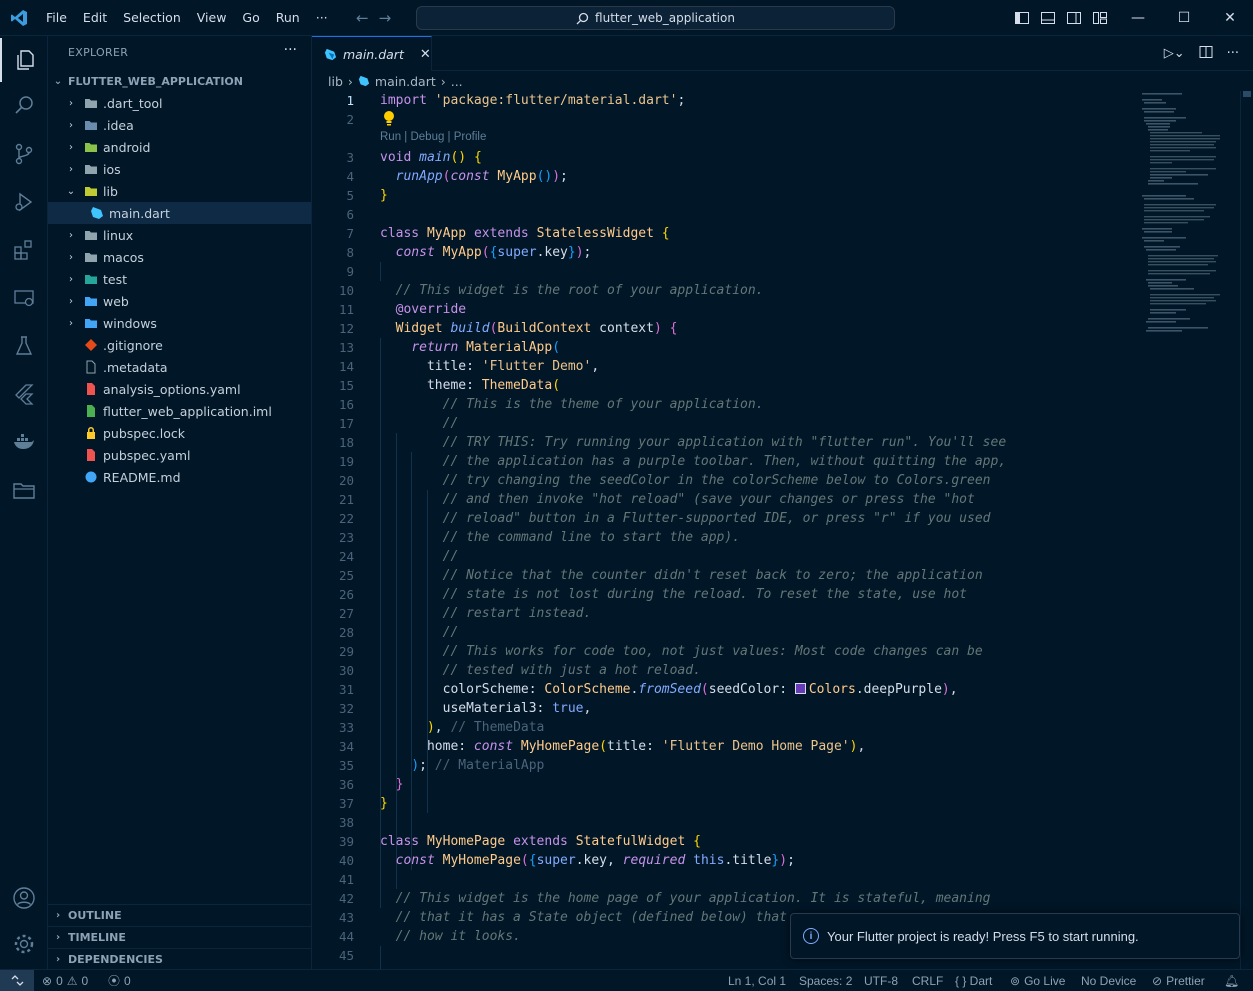  What do you see at coordinates (179, 191) in the screenshot?
I see `folder-lib: ⌄ lib` at bounding box center [179, 191].